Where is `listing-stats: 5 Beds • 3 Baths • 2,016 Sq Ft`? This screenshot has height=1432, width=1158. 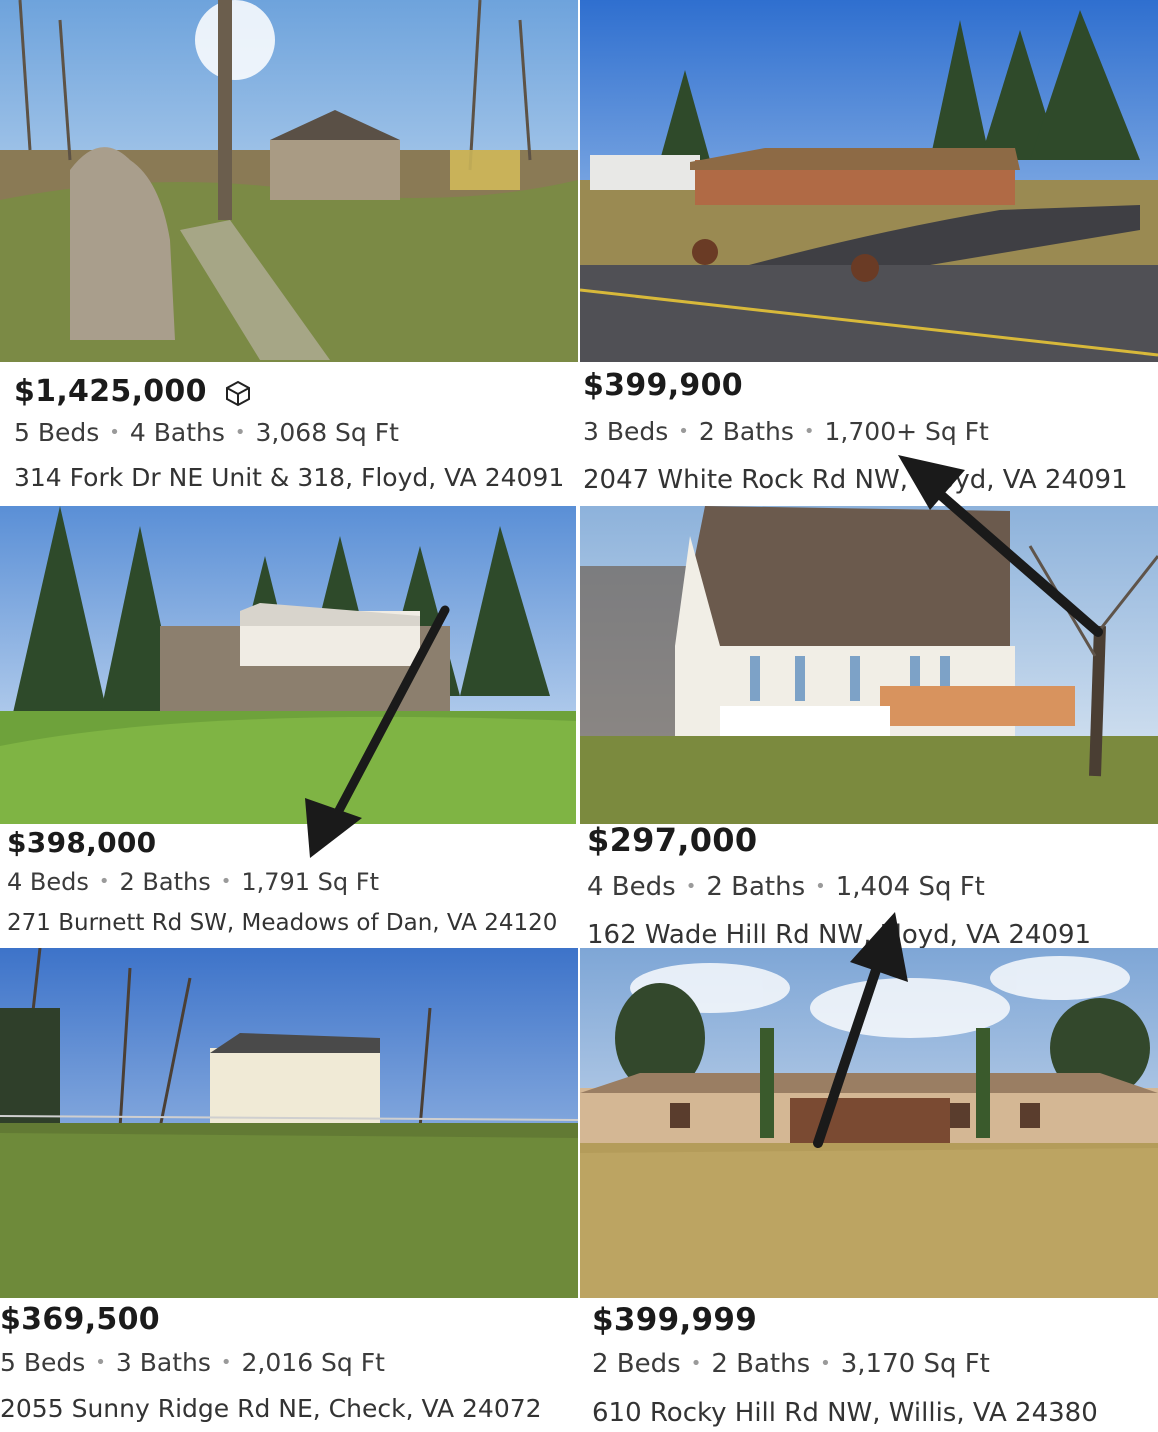
listing-stats: 5 Beds • 3 Baths • 2,016 Sq Ft is located at coordinates (192, 1362).